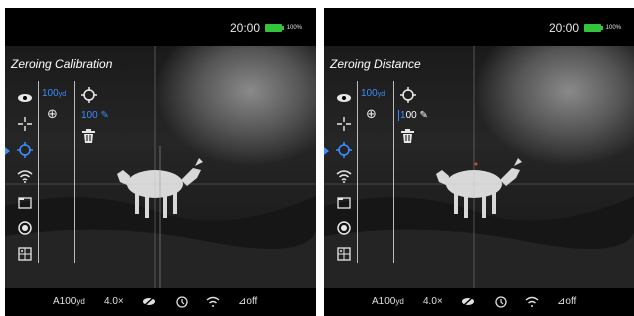  What do you see at coordinates (402, 115) in the screenshot?
I see `selected-digit: 1` at bounding box center [402, 115].